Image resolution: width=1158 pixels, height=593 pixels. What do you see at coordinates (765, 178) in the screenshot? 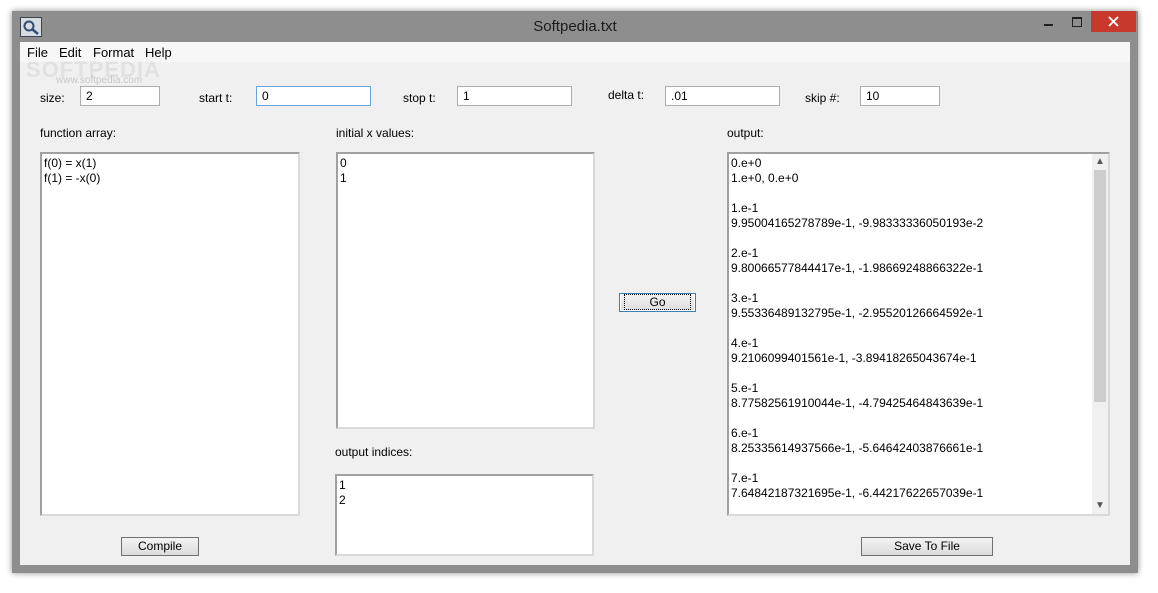
I see `output-line: 1.e+0, 0.e+0` at bounding box center [765, 178].